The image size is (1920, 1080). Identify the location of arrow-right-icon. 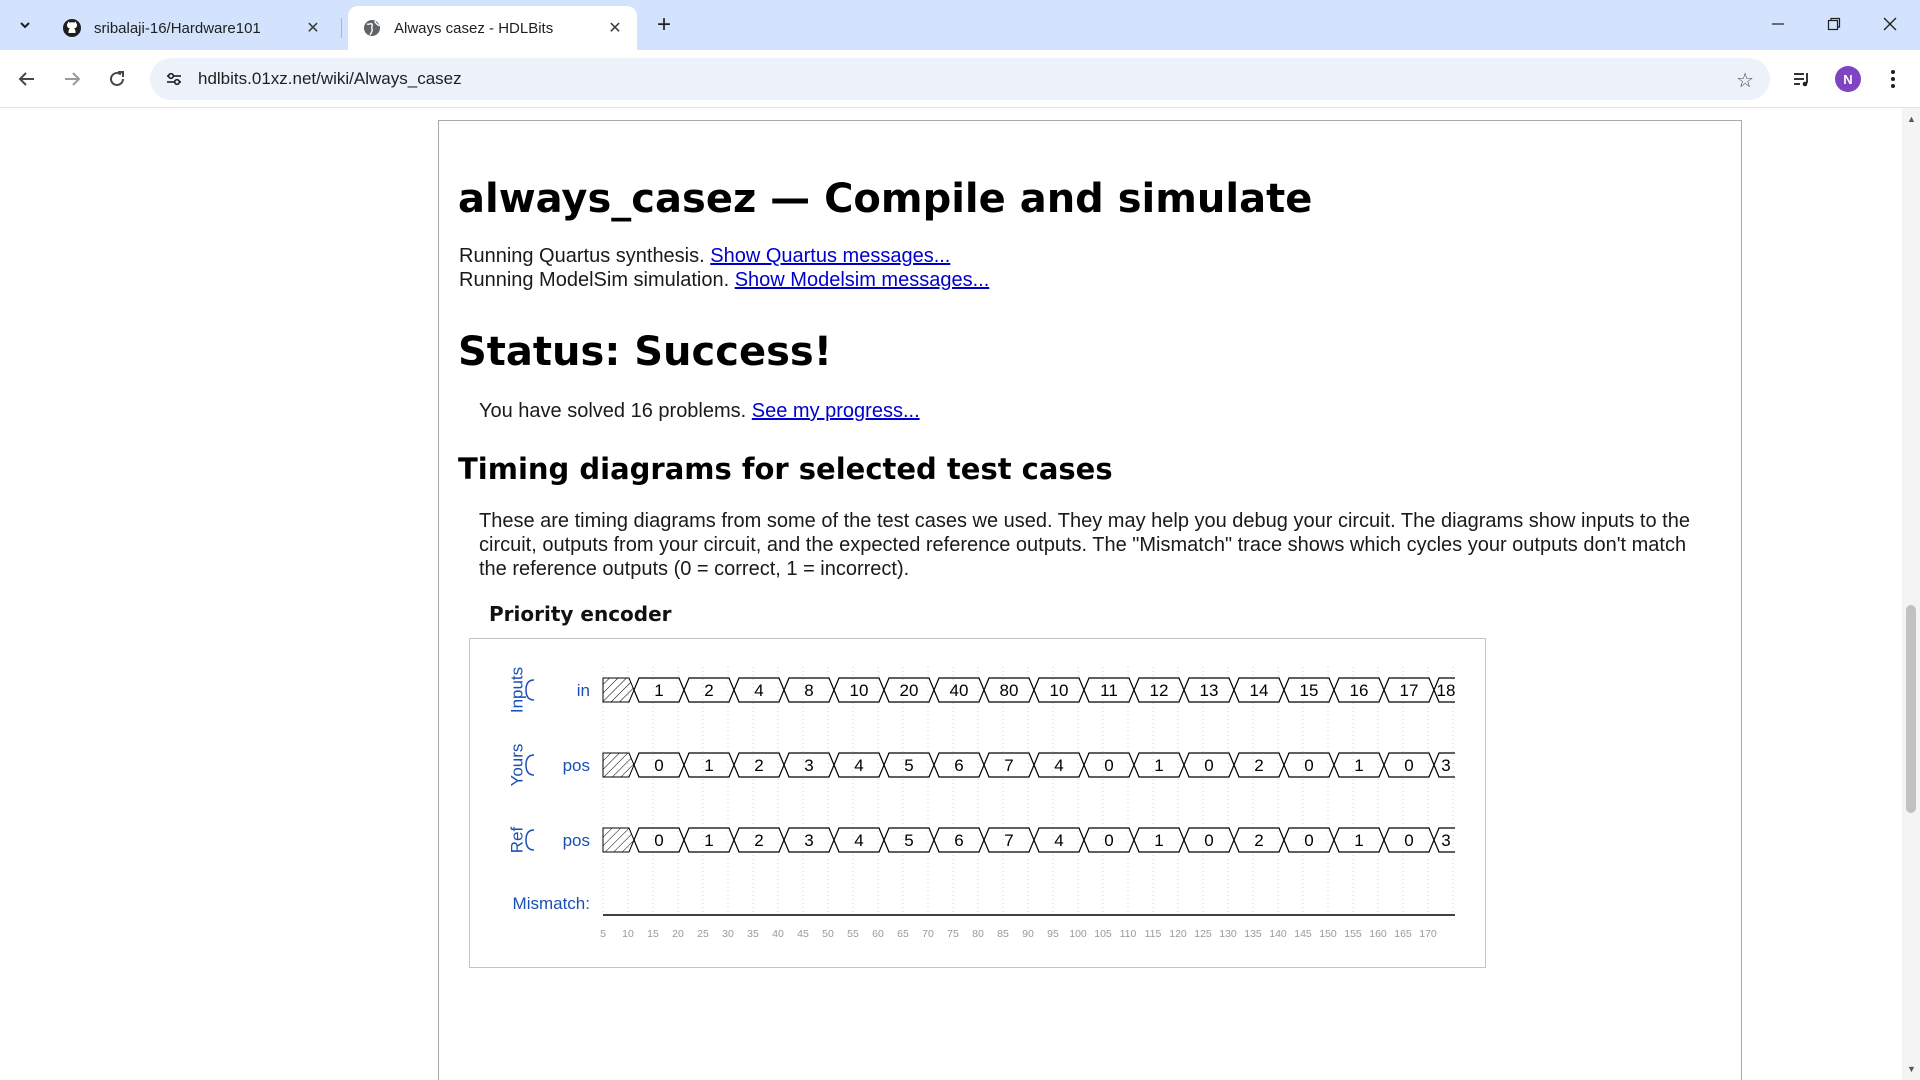
(73, 79).